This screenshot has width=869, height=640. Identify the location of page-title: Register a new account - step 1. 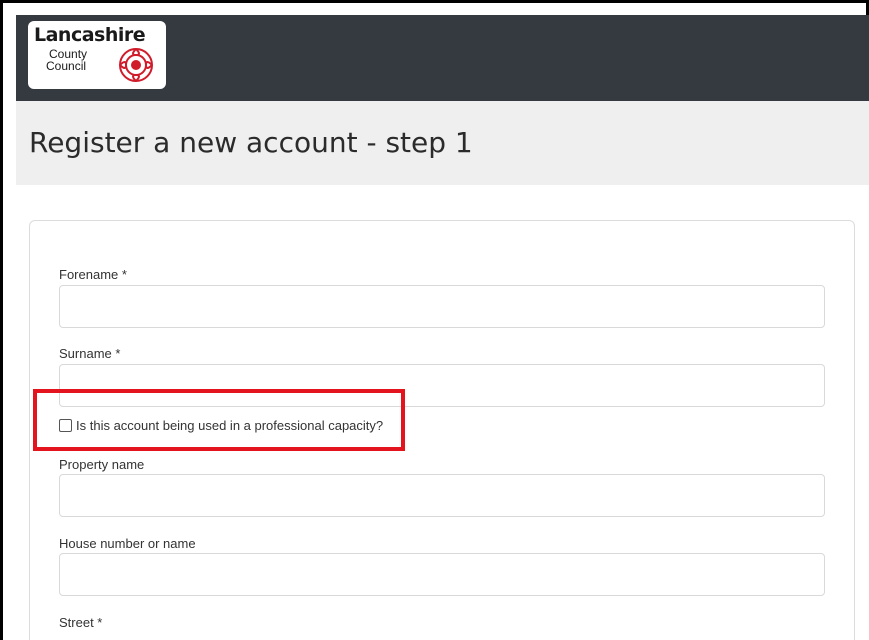
(251, 142).